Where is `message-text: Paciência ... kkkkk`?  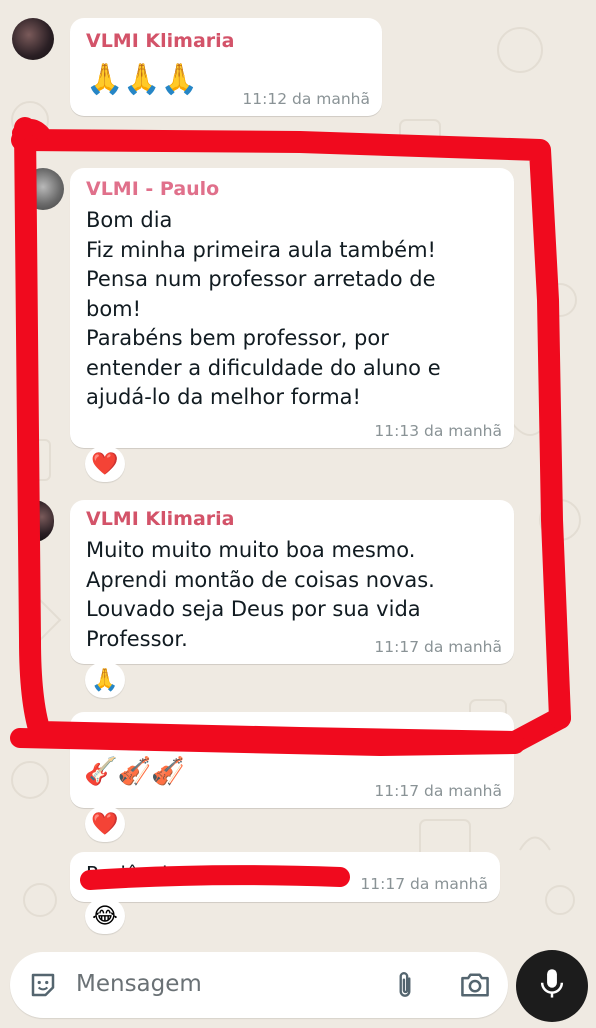
message-text: Paciência ... kkkkk is located at coordinates (178, 874).